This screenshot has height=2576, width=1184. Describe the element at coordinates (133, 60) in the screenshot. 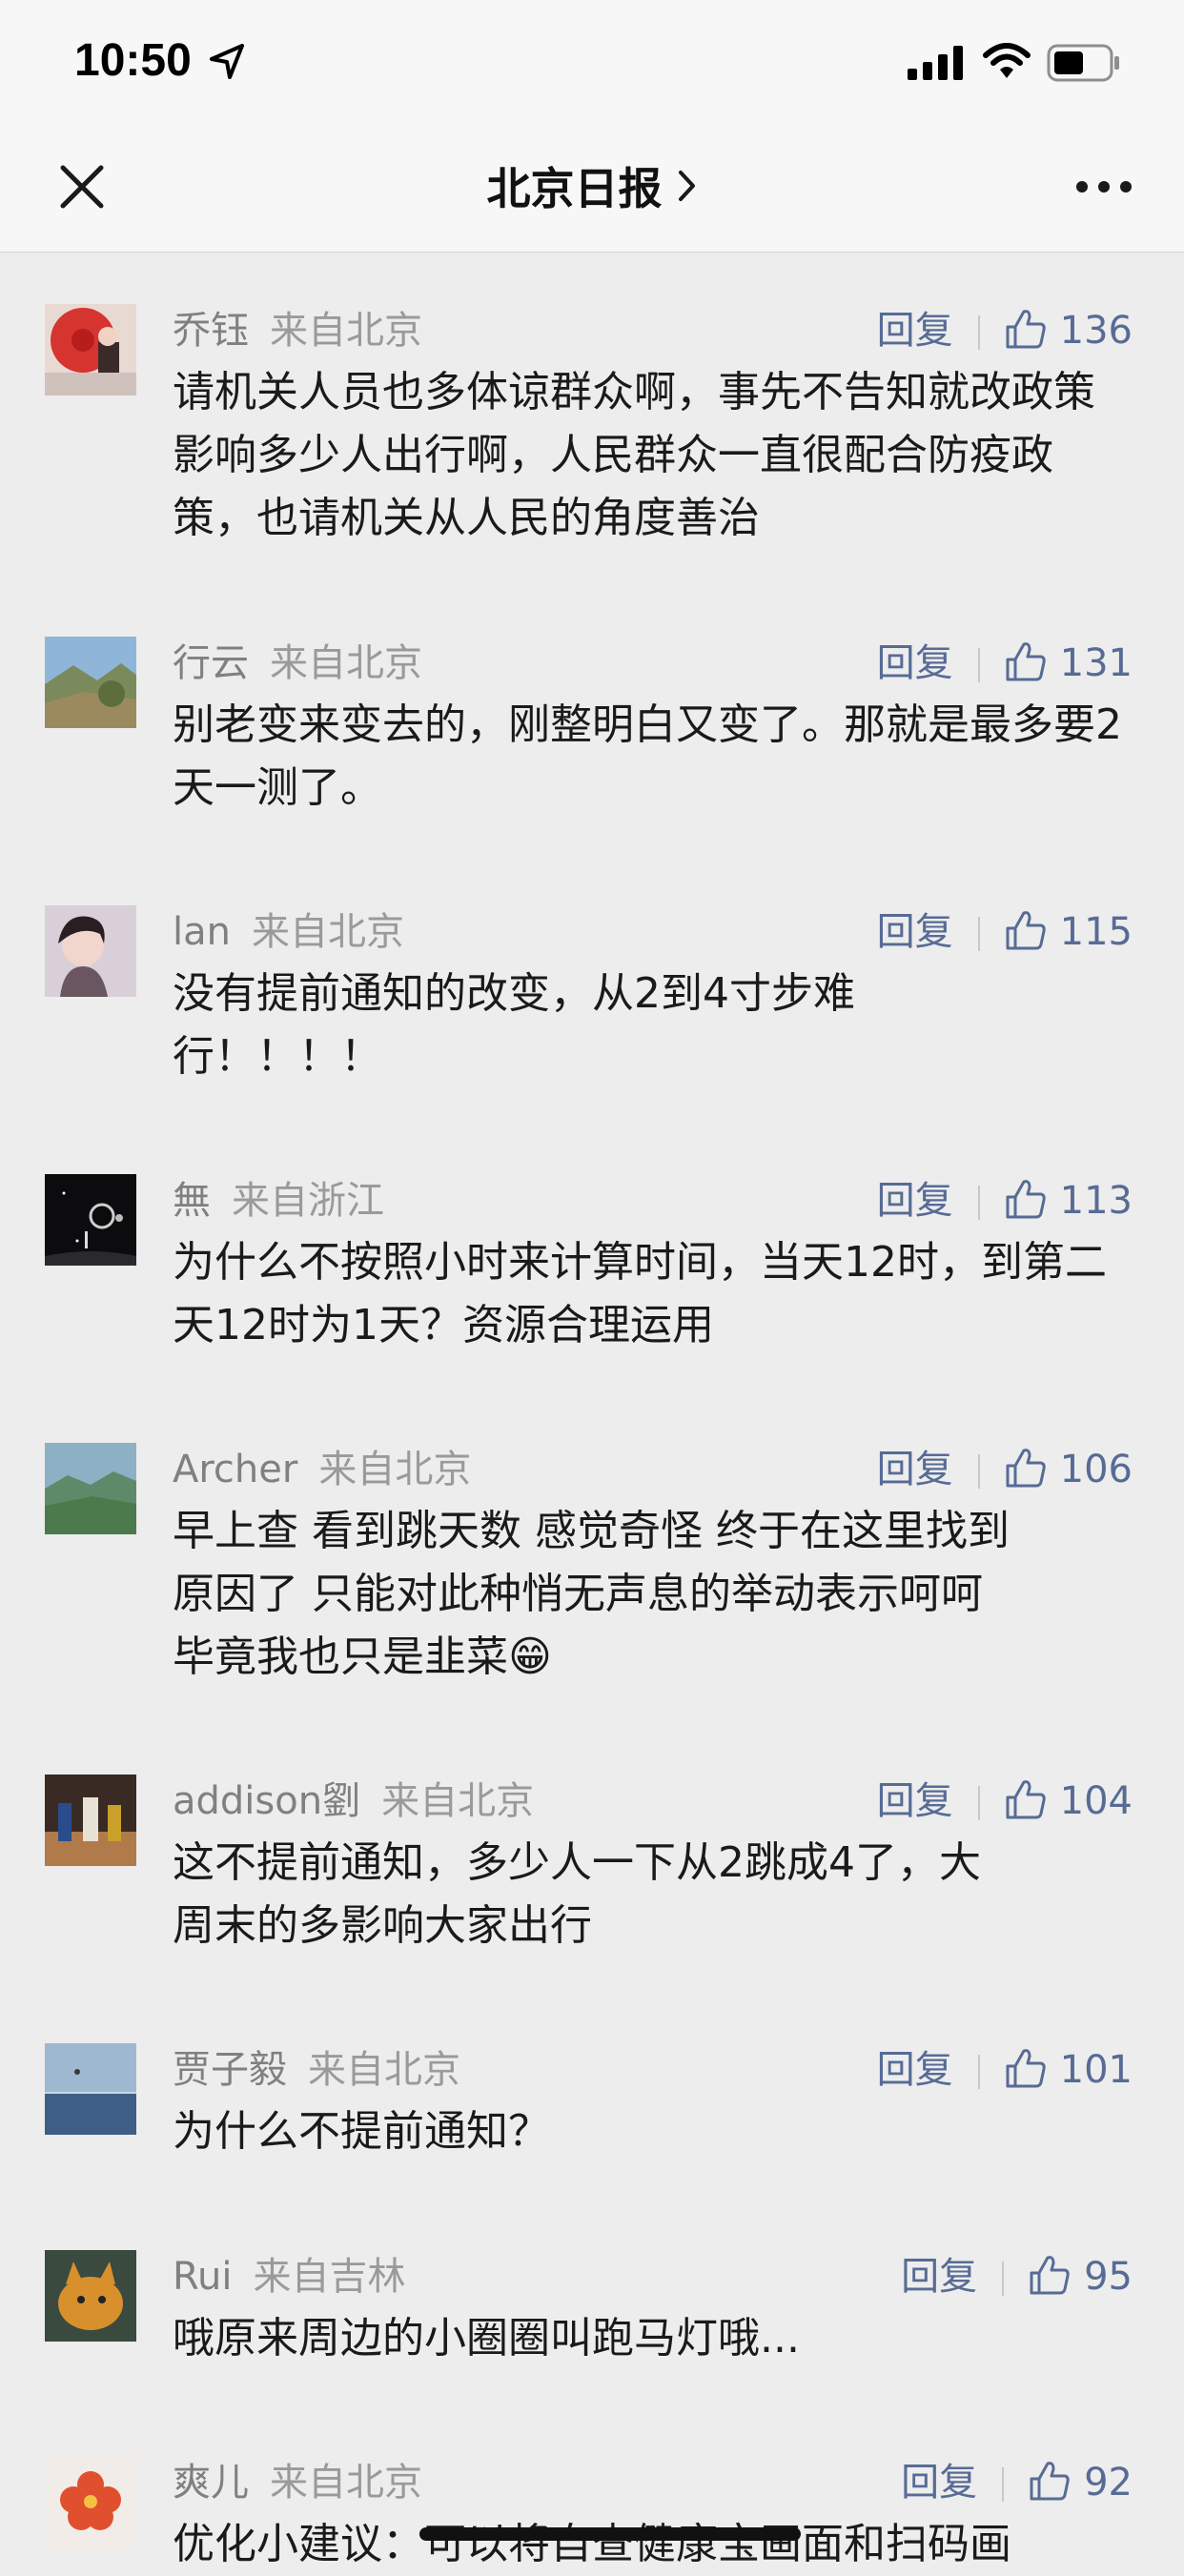

I see `status-time: 10:50` at that location.